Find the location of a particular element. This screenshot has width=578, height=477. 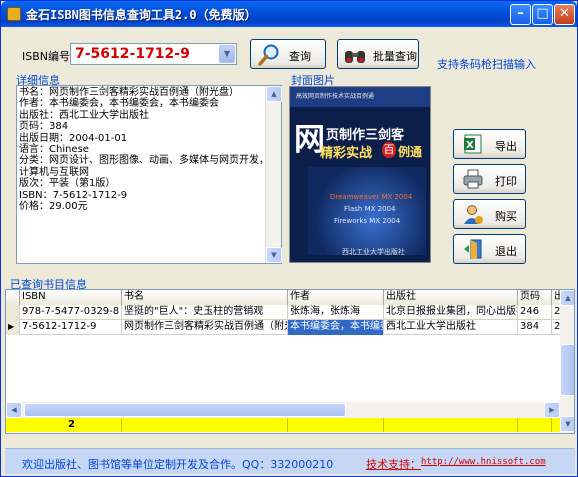

cell-author-selected: 本书编委会，本书编委 is located at coordinates (336, 327).